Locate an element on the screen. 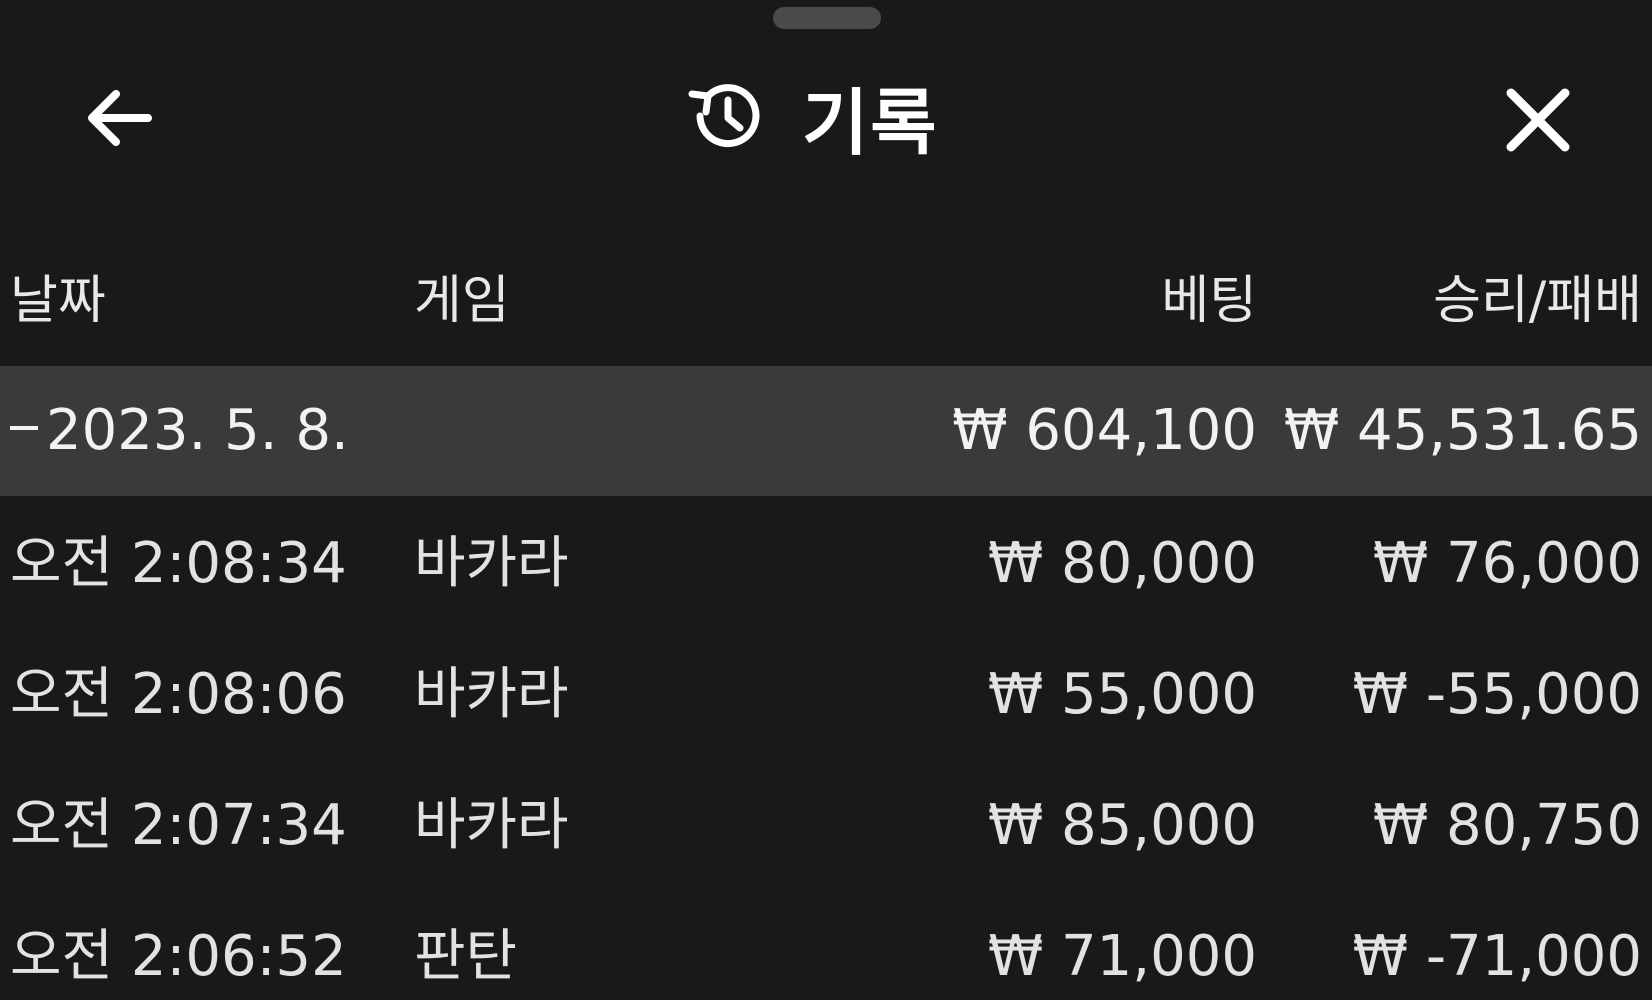  table-row: 오전 2:06:52 판탄 ₩ 71,000 ₩ -71,000 is located at coordinates (826, 944).